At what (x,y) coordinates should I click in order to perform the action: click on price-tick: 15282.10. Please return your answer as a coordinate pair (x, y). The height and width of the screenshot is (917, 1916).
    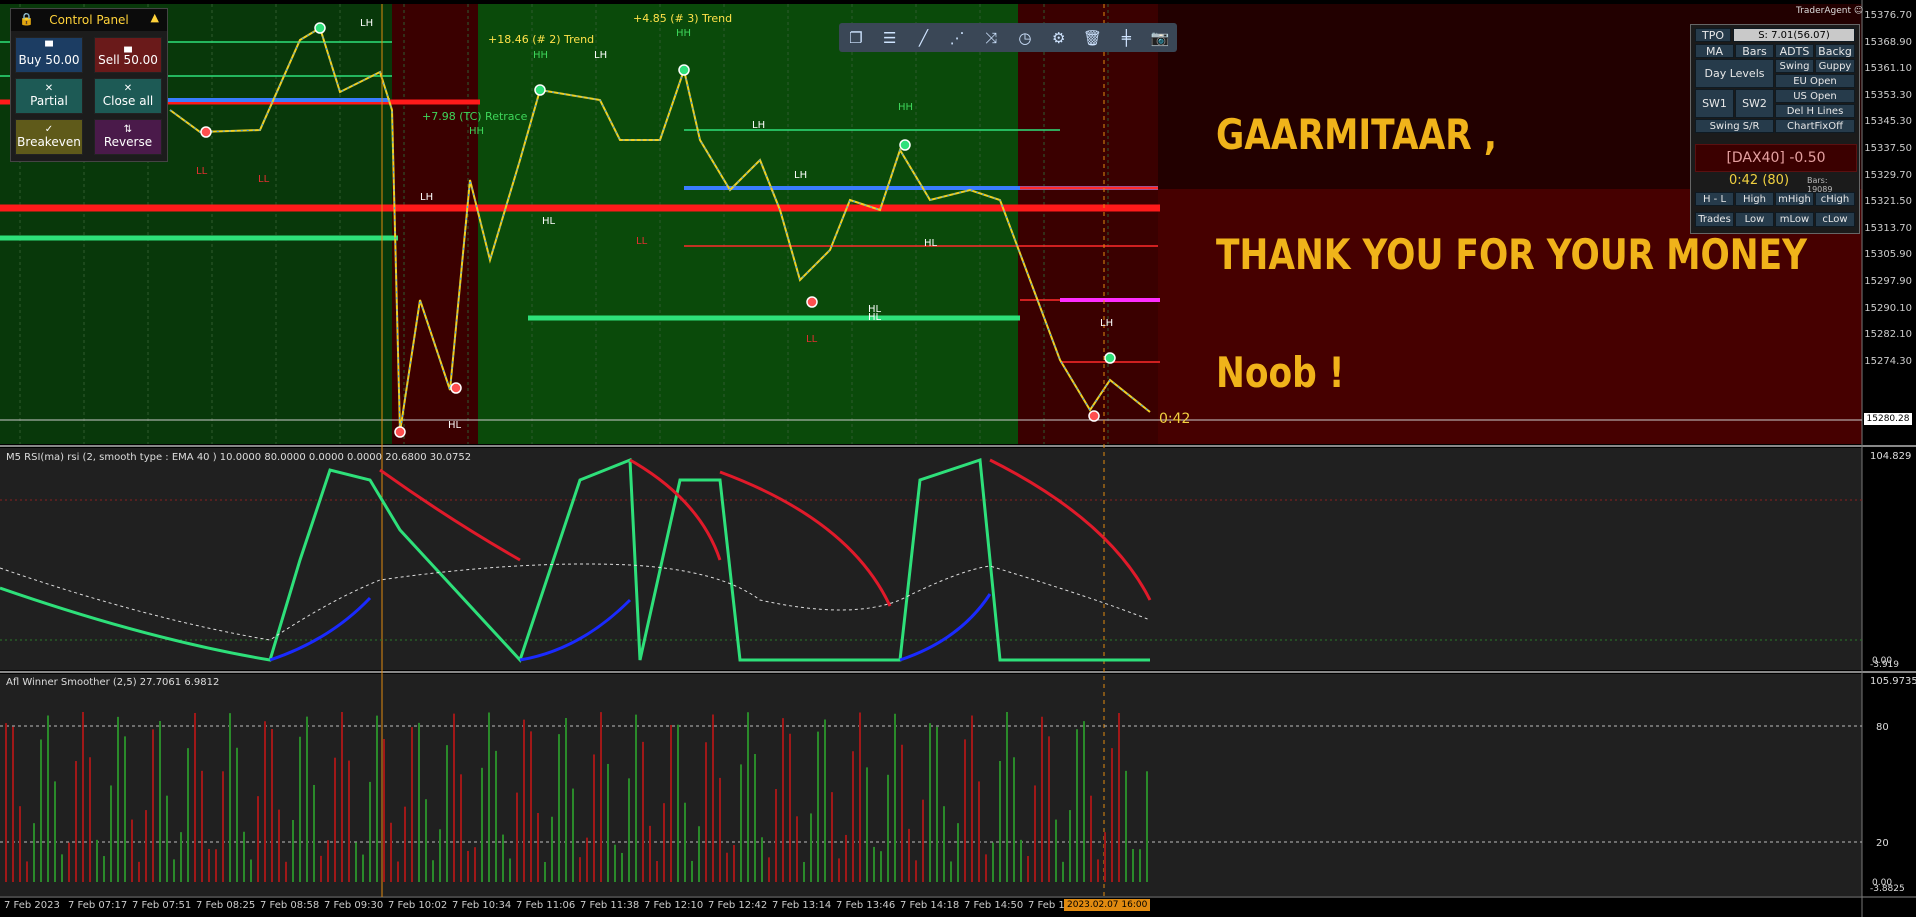
    Looking at the image, I should click on (1888, 335).